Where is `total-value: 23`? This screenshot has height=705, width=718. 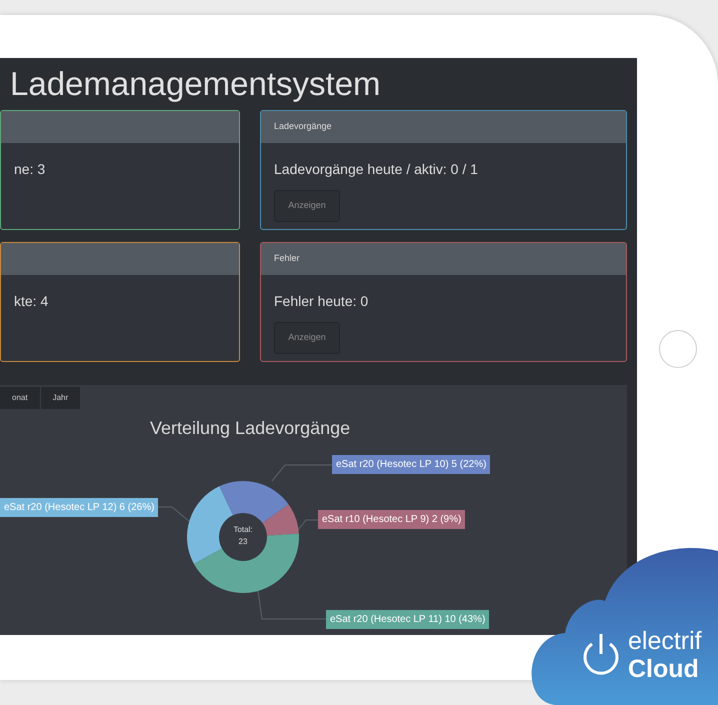
total-value: 23 is located at coordinates (243, 542).